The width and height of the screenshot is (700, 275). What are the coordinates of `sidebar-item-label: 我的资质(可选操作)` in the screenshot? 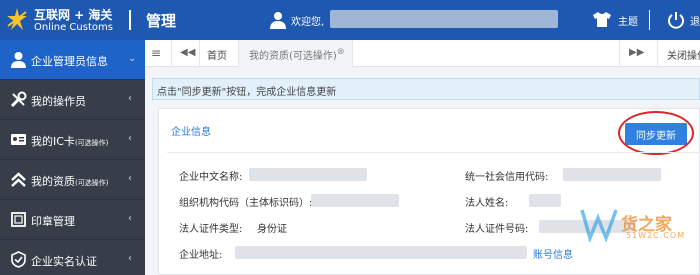 It's located at (70, 181).